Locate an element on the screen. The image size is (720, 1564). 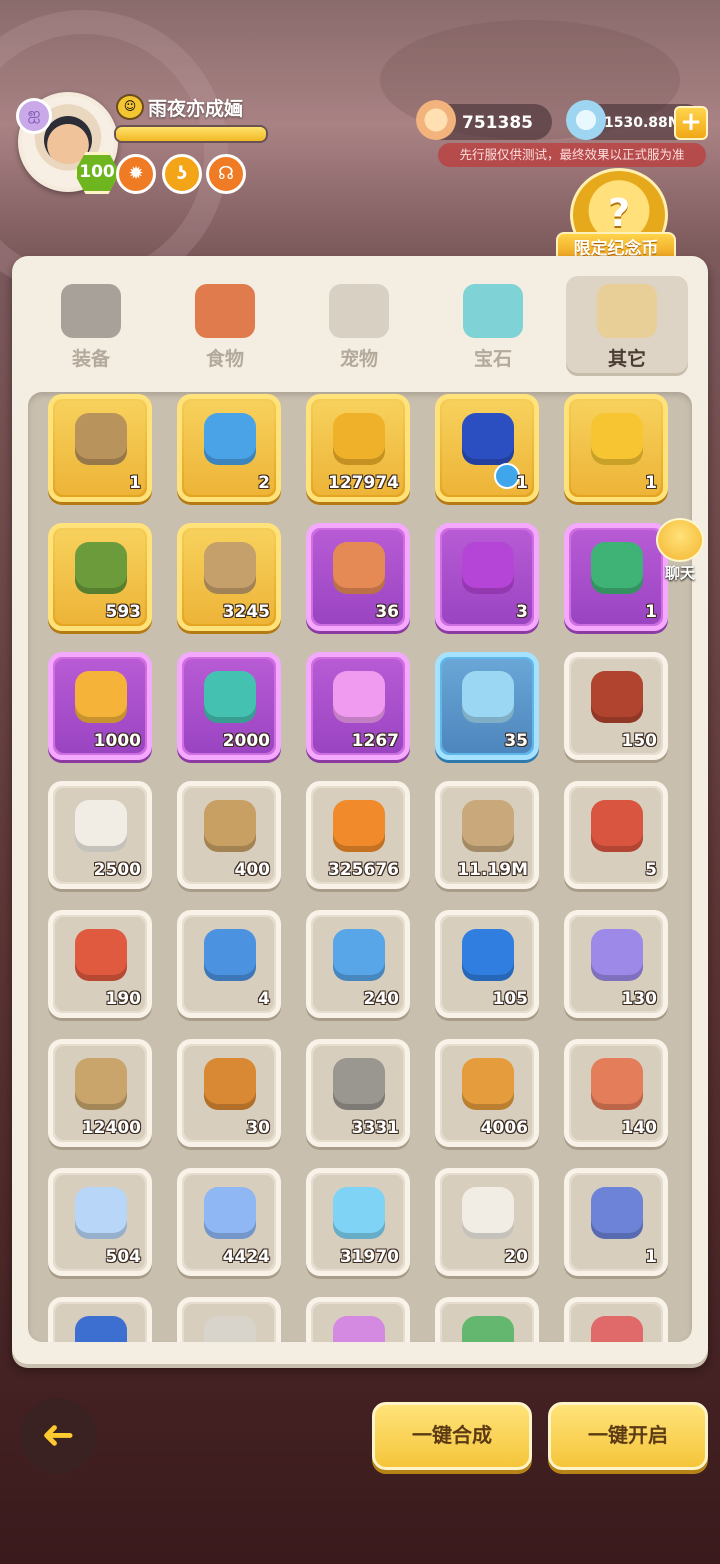
inventory-slot: 190 is located at coordinates (100, 964).